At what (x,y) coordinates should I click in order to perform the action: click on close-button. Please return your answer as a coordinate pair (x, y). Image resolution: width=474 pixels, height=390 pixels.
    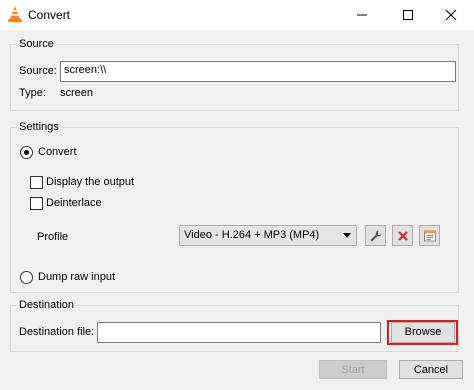
    Looking at the image, I should click on (451, 15).